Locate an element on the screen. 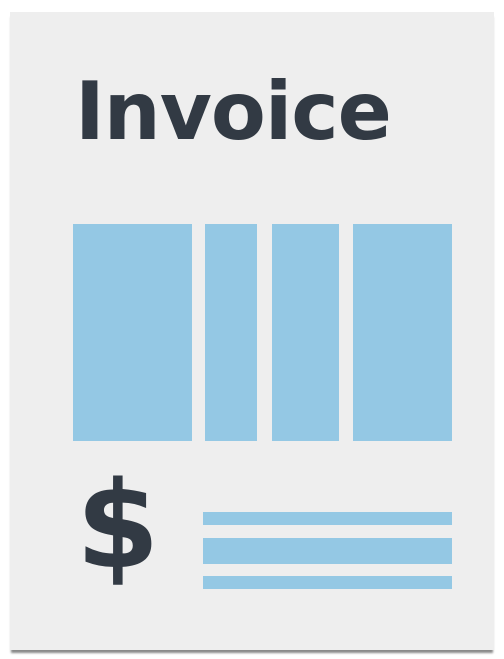  invoice-title: Invoice is located at coordinates (233, 111).